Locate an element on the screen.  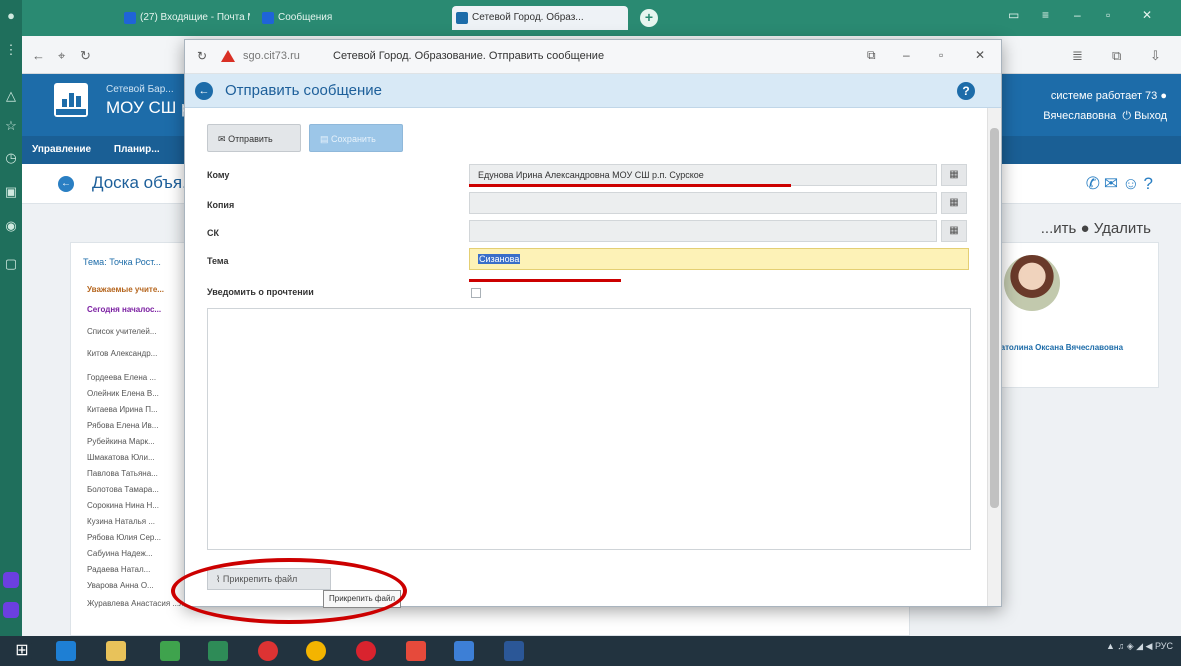
notify-checkbox is located at coordinates (476, 293).